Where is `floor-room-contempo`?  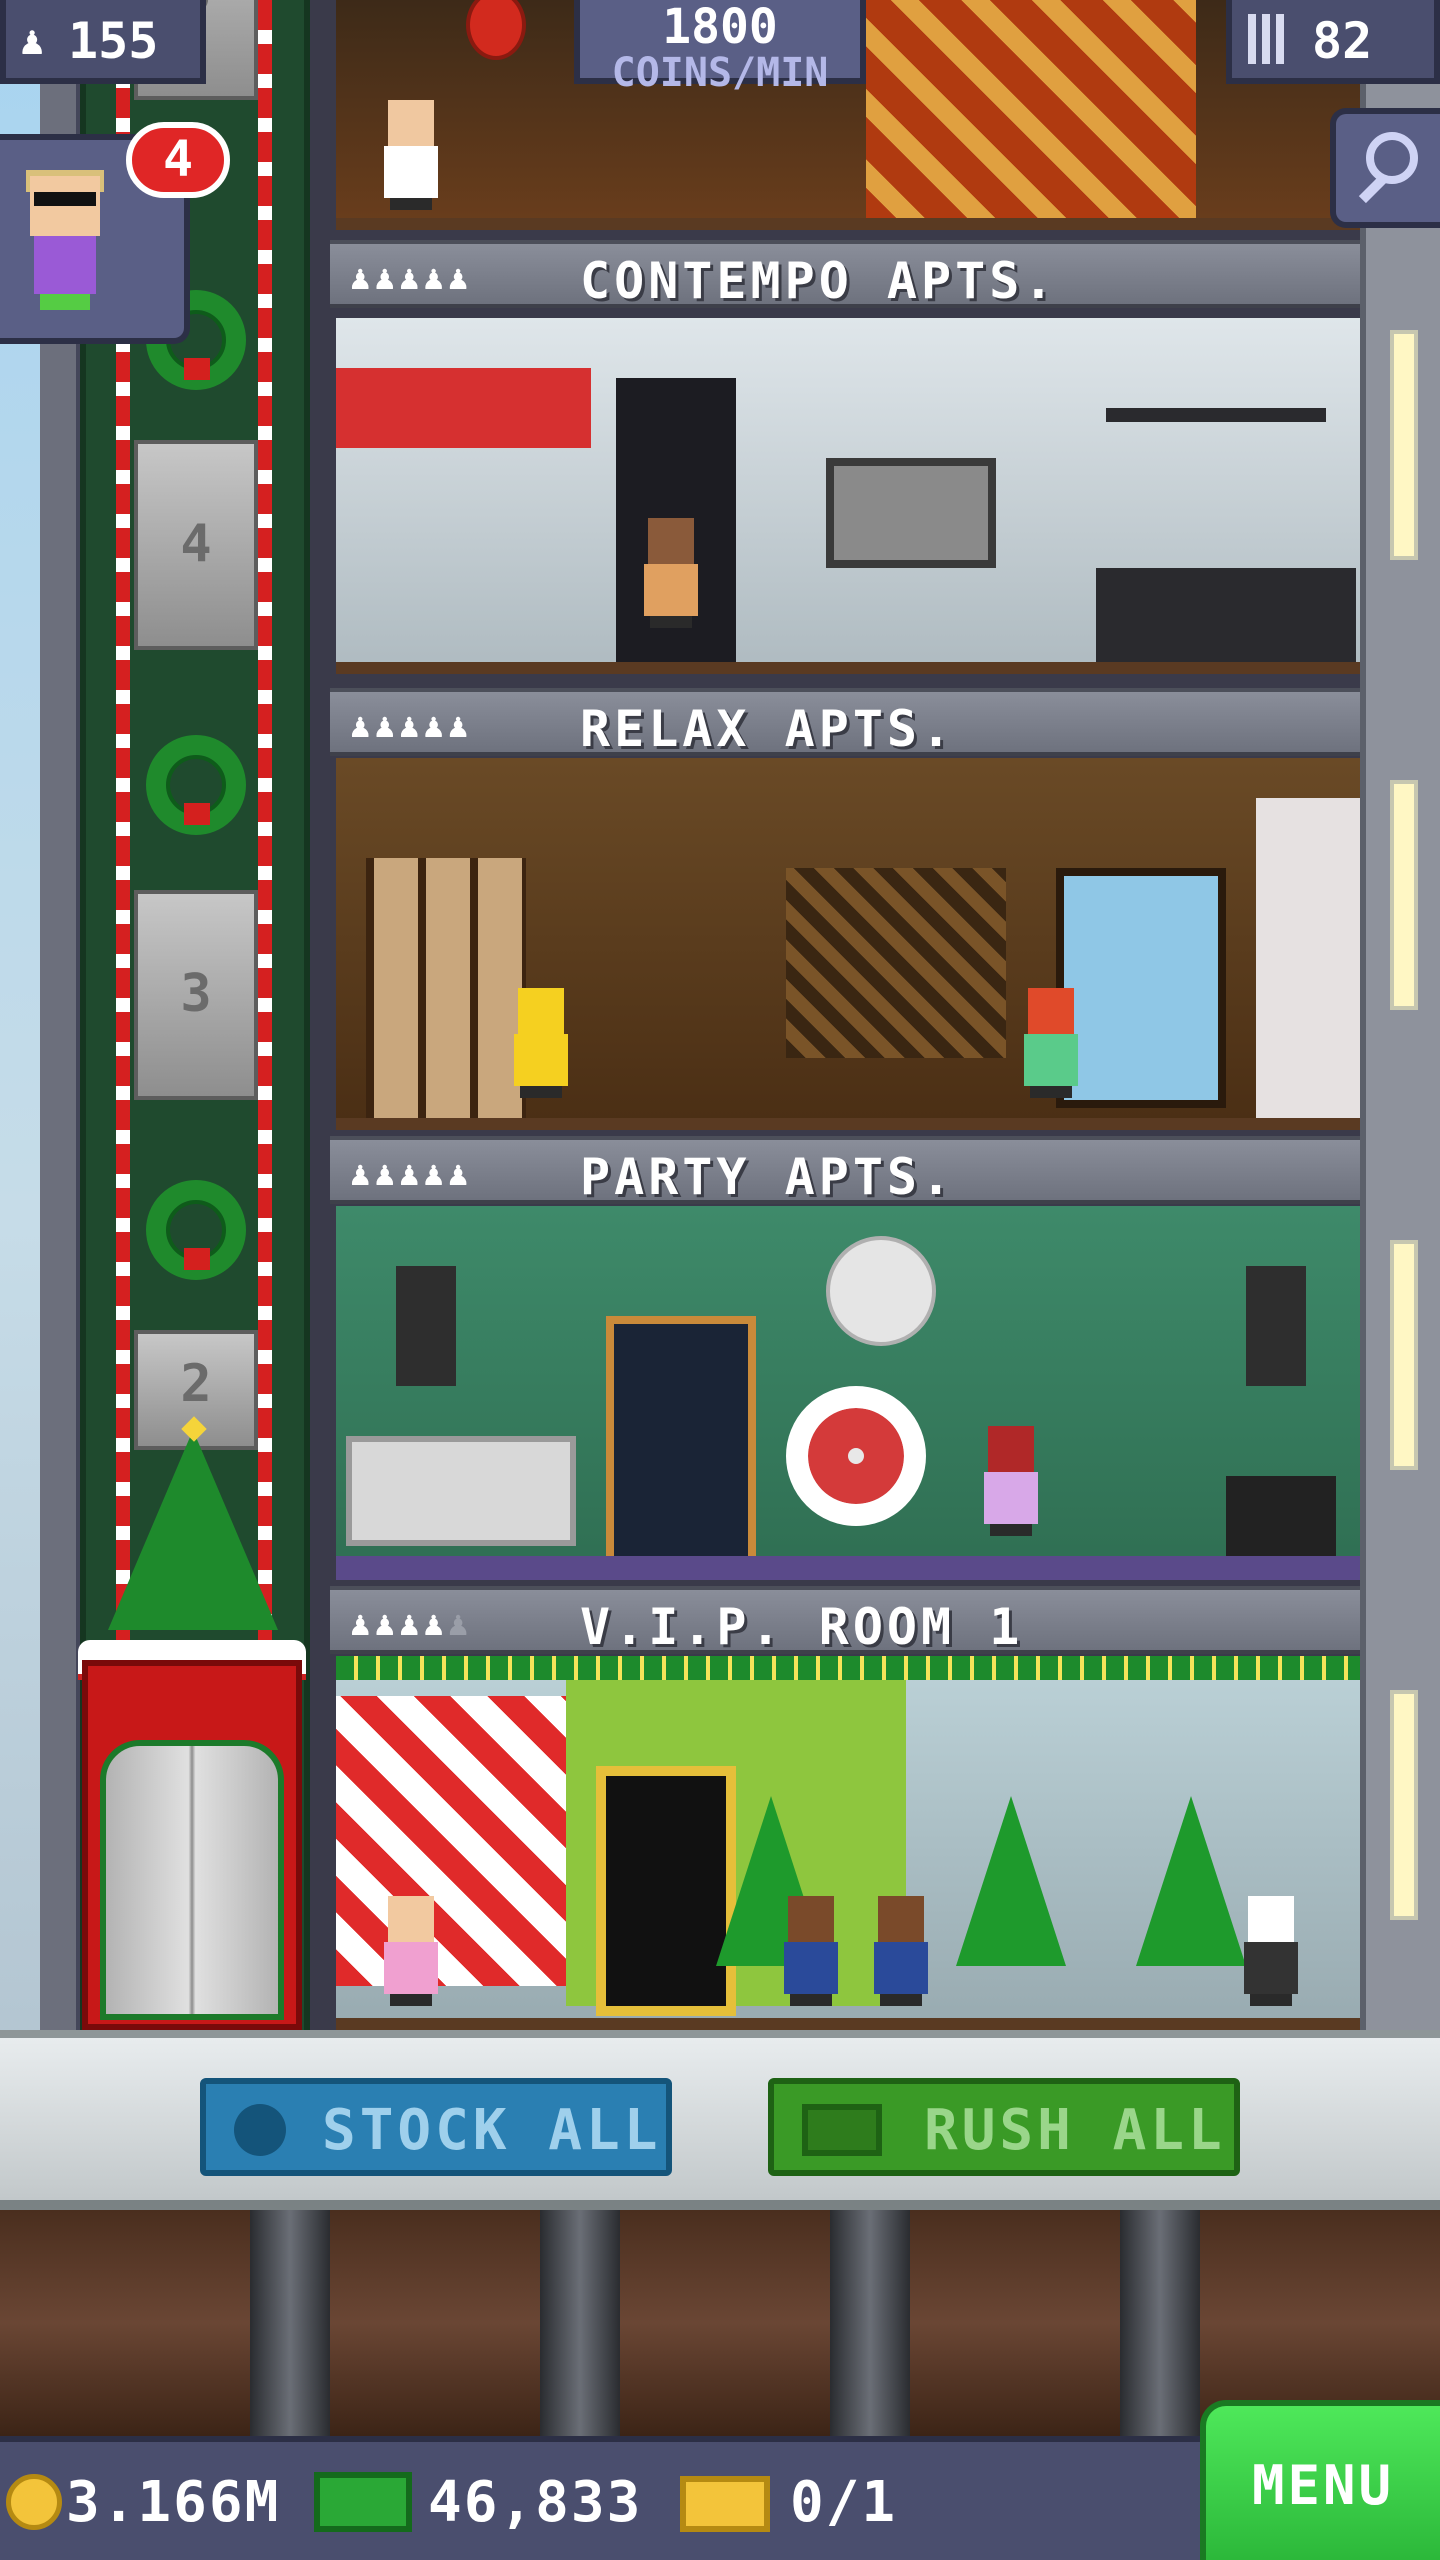 floor-room-contempo is located at coordinates (848, 496).